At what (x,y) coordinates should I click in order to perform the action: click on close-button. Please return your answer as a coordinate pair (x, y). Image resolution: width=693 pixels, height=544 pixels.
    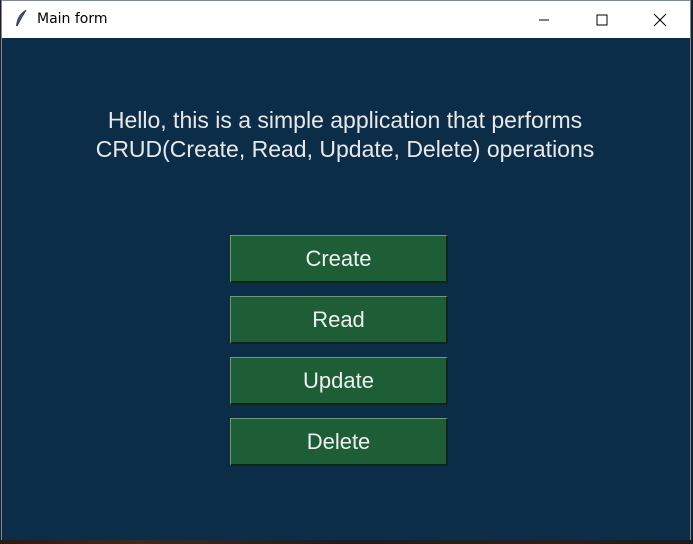
    Looking at the image, I should click on (660, 19).